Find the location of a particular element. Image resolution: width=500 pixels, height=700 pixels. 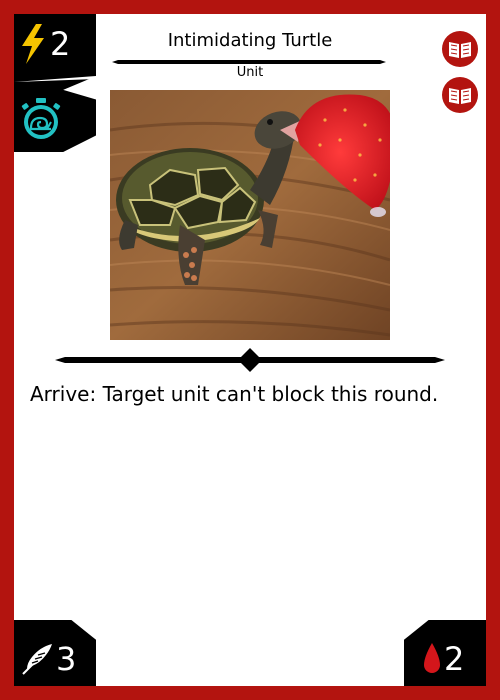

cost-display: 2 is located at coordinates (44, 44).